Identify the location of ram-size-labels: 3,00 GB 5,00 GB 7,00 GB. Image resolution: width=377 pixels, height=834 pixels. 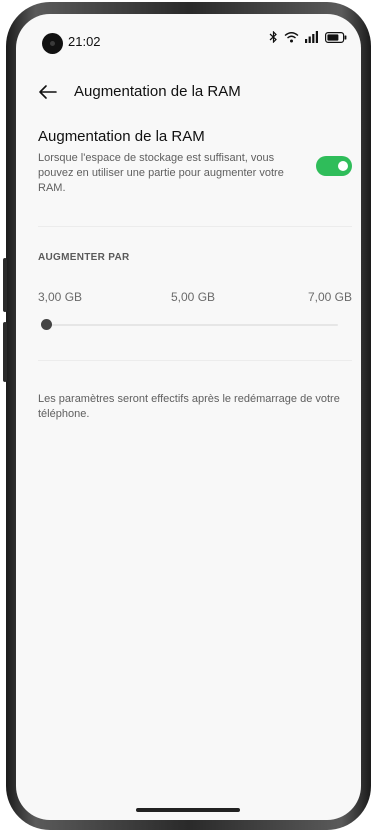
(195, 299).